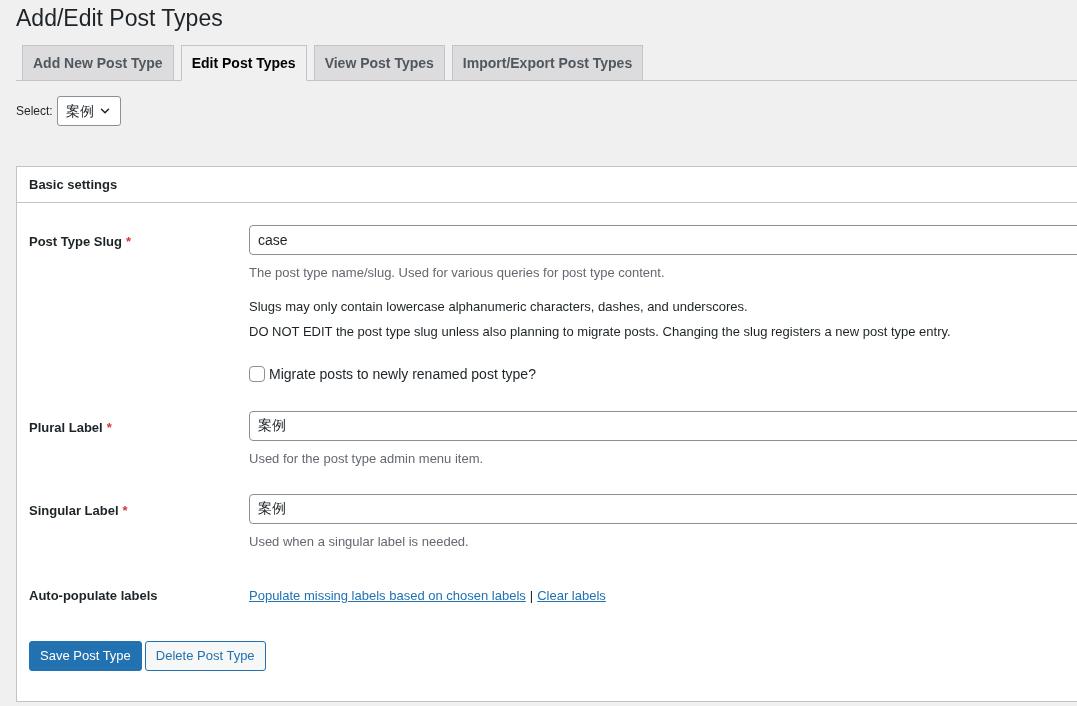  Describe the element at coordinates (205, 656) in the screenshot. I see `delete-button: Delete Post Type` at that location.